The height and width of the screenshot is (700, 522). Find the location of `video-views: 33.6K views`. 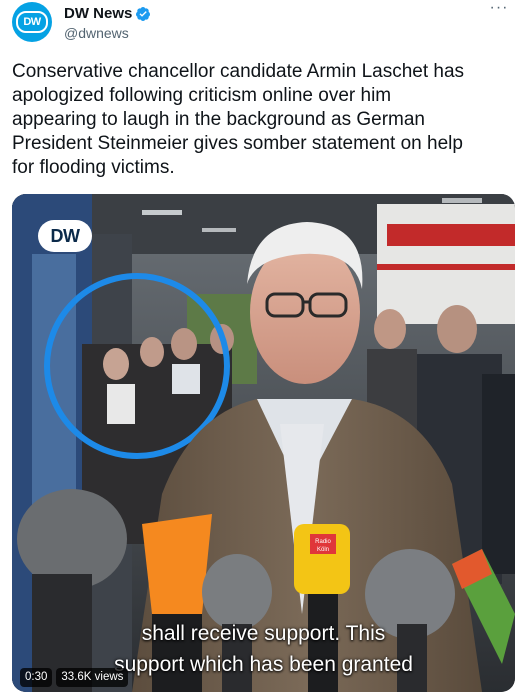

video-views: 33.6K views is located at coordinates (92, 677).